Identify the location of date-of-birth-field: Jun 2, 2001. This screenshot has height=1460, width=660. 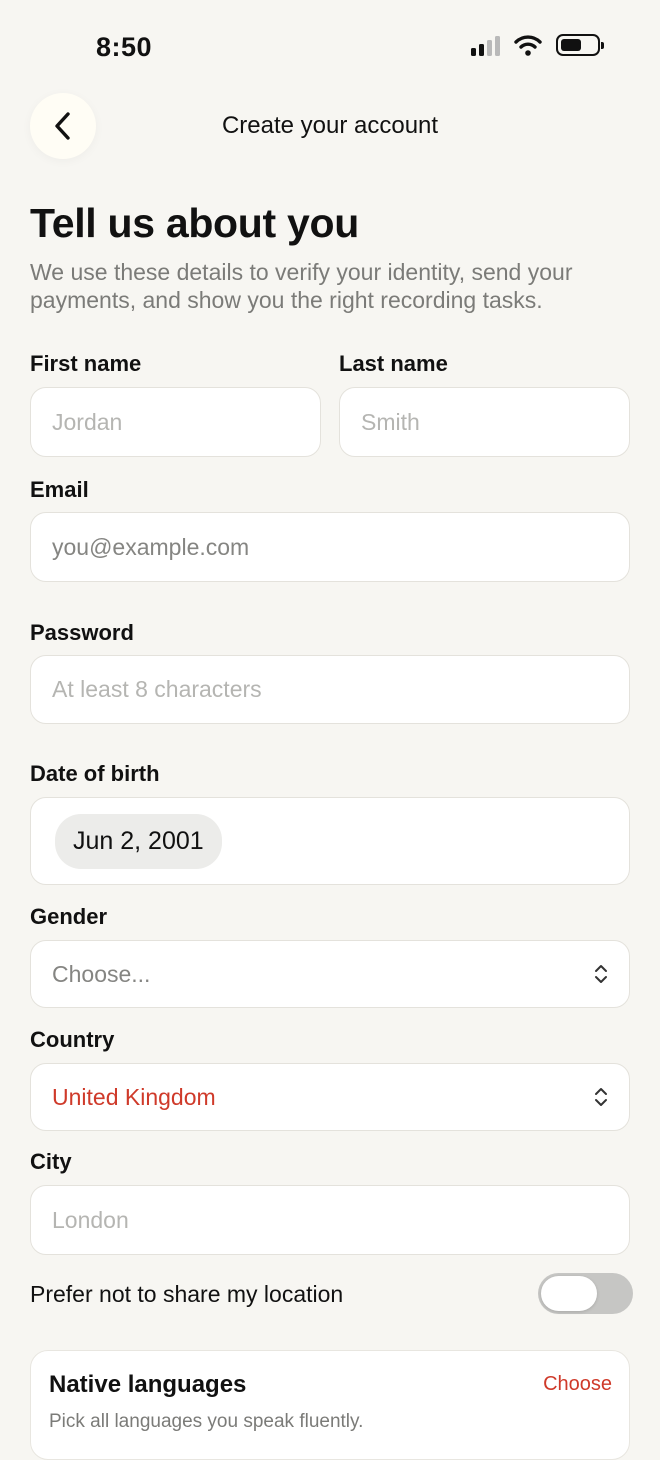
(330, 841).